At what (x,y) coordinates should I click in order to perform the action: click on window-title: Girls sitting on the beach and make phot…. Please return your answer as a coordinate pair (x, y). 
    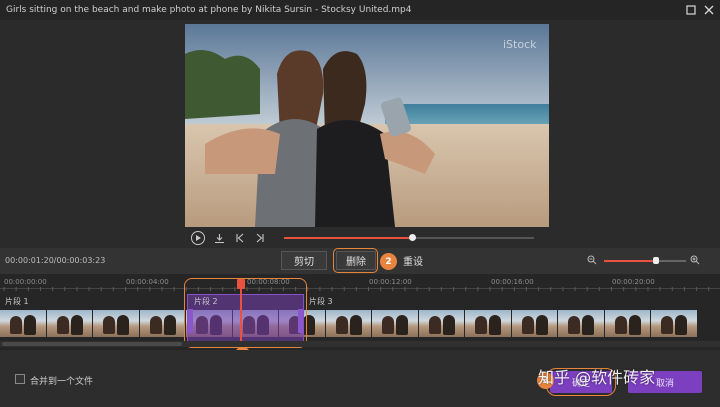
    Looking at the image, I should click on (209, 10).